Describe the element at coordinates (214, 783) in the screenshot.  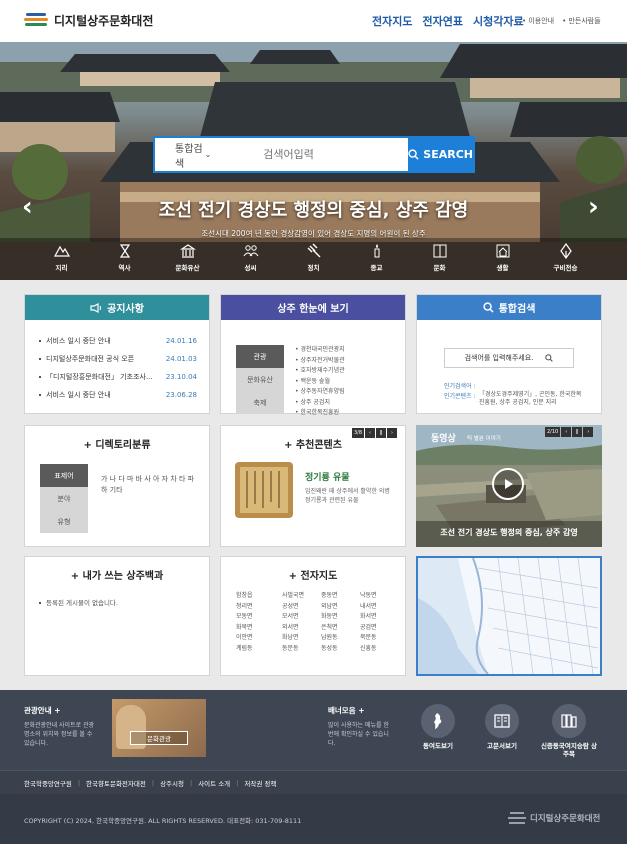
I see `footer-link-about: 사이트 소개` at that location.